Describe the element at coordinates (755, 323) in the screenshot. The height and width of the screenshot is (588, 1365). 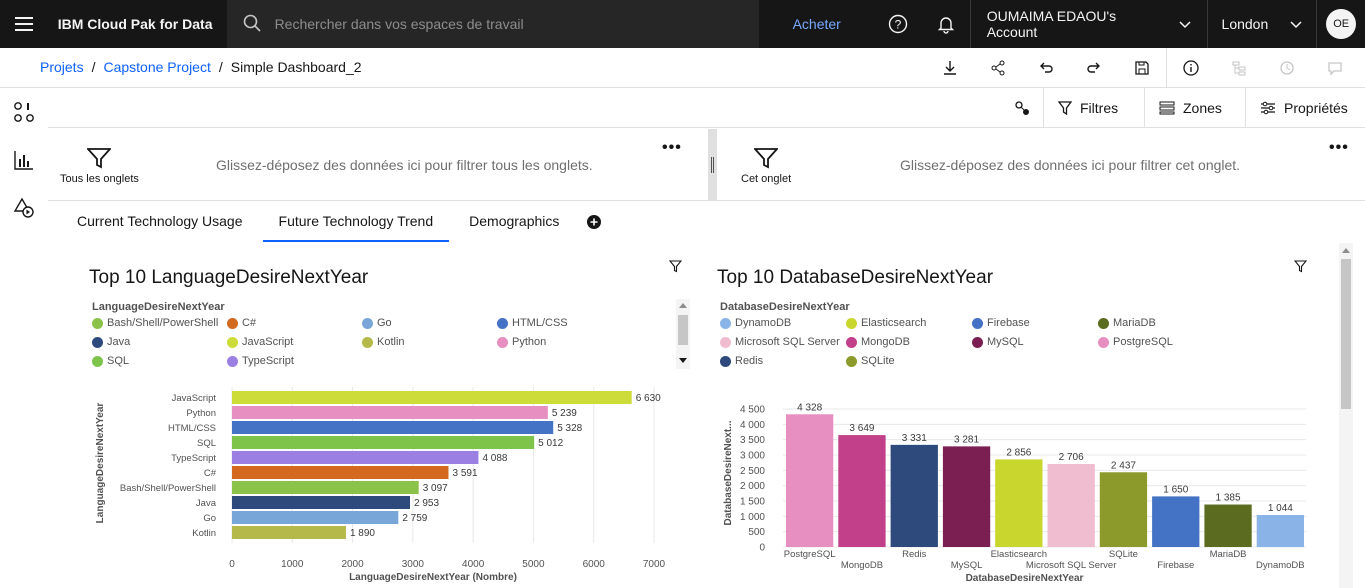
I see `database-legend-item: DynamoDB` at that location.